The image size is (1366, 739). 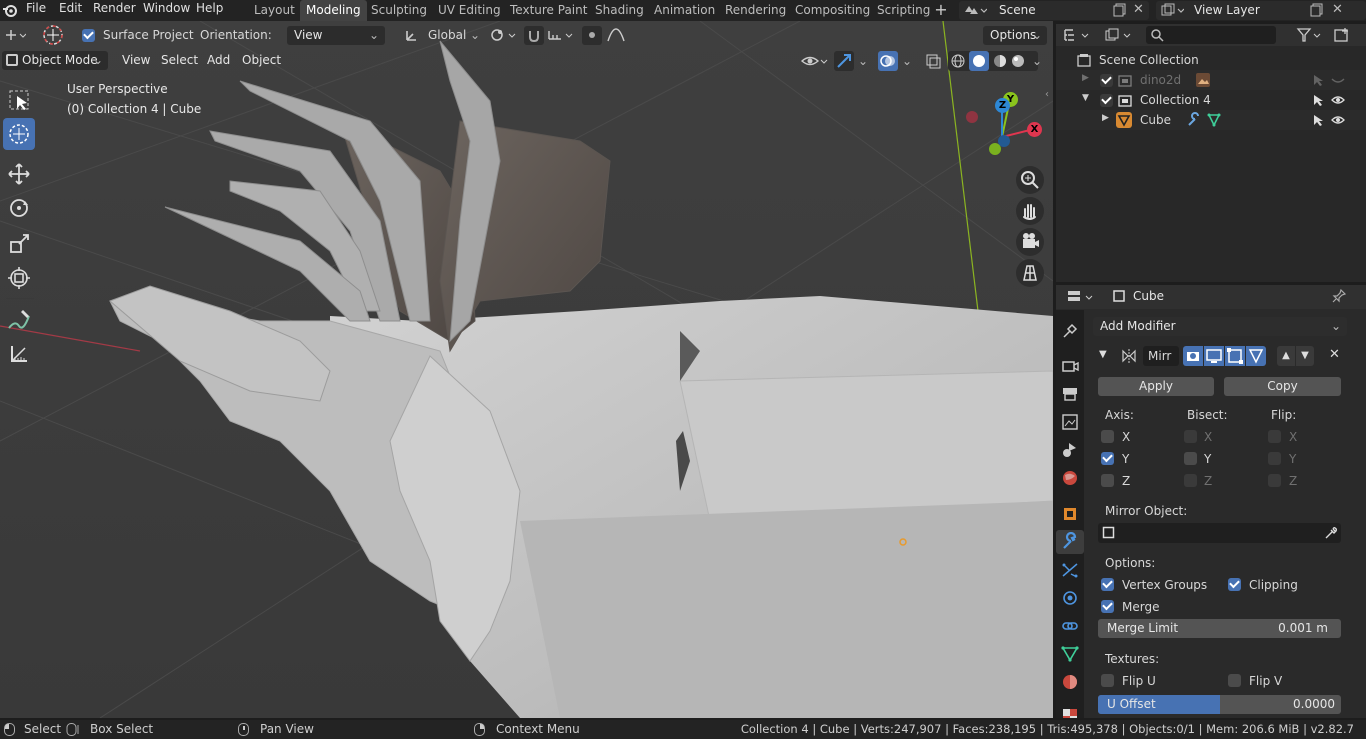 What do you see at coordinates (1030, 242) in the screenshot?
I see `camera-view-icon` at bounding box center [1030, 242].